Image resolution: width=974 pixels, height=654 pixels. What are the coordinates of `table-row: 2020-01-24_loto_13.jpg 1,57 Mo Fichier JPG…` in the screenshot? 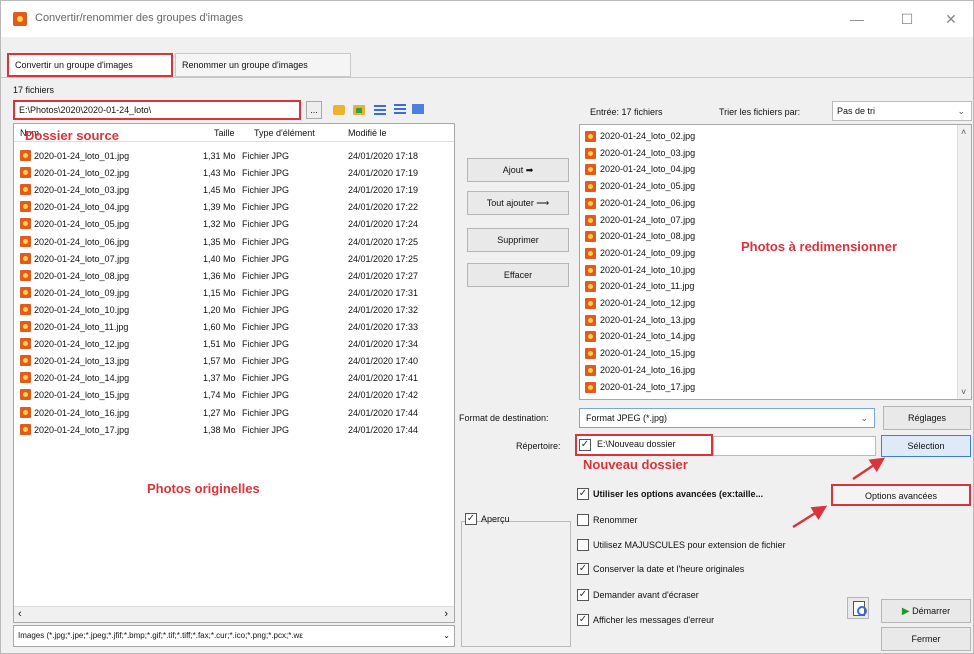 It's located at (234, 361).